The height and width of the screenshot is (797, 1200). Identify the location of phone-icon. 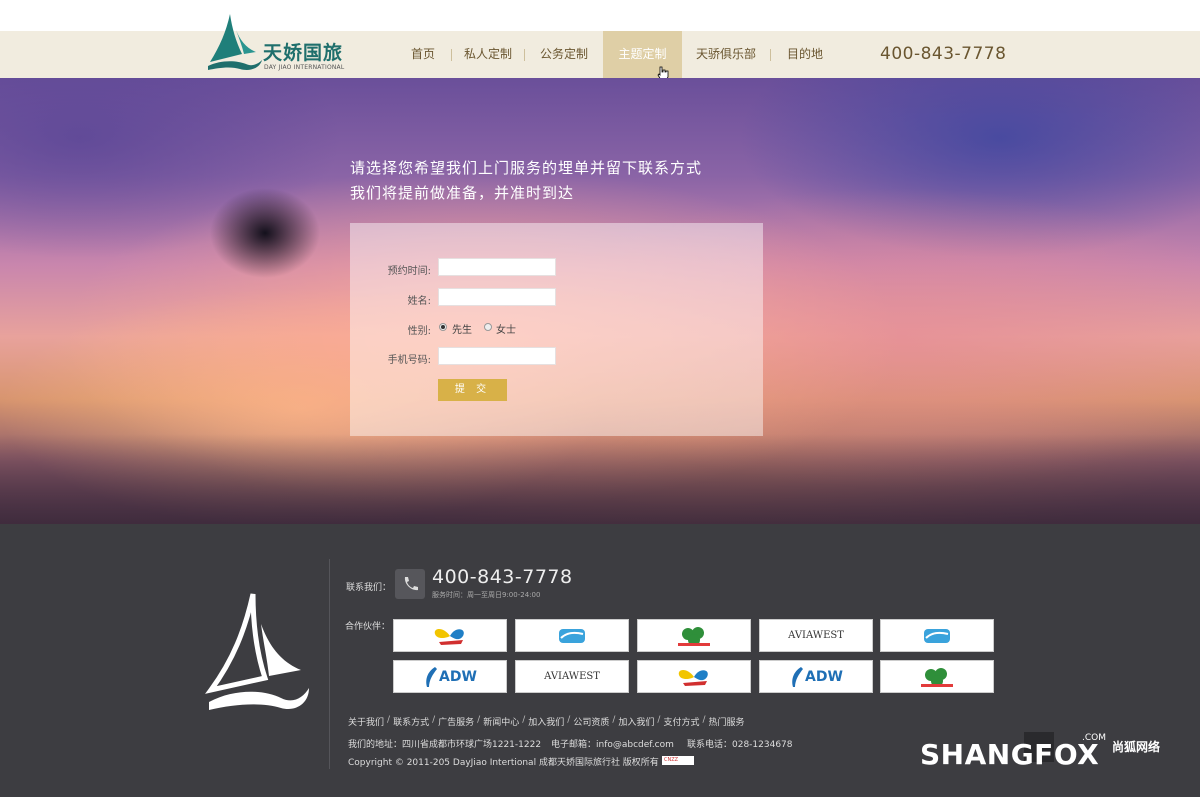
(410, 584).